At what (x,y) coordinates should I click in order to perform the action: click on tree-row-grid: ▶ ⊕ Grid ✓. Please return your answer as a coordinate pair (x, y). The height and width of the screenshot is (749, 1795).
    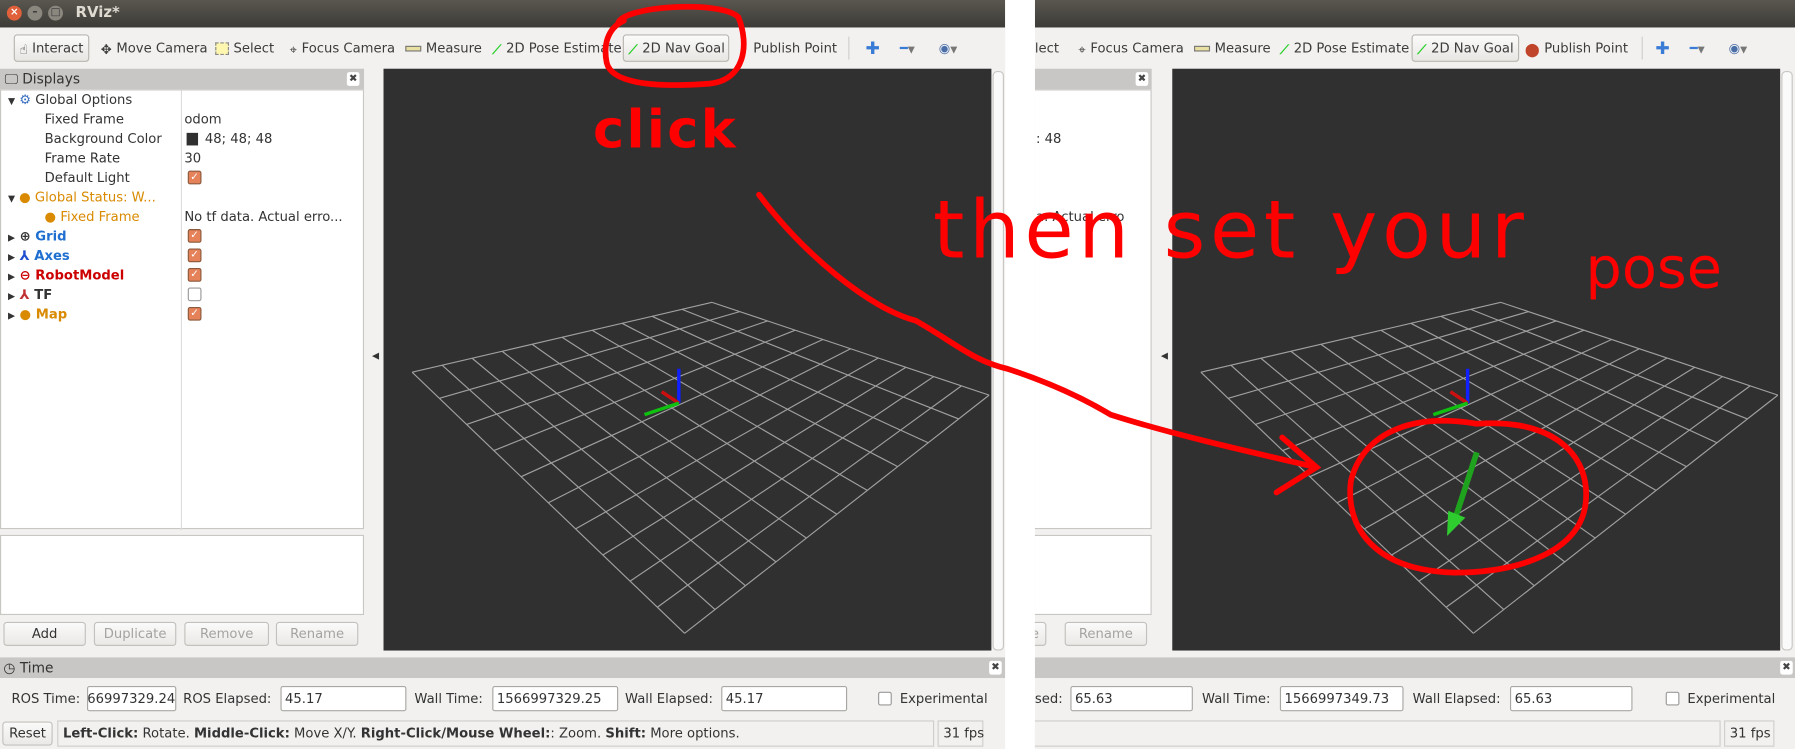
    Looking at the image, I should click on (101, 236).